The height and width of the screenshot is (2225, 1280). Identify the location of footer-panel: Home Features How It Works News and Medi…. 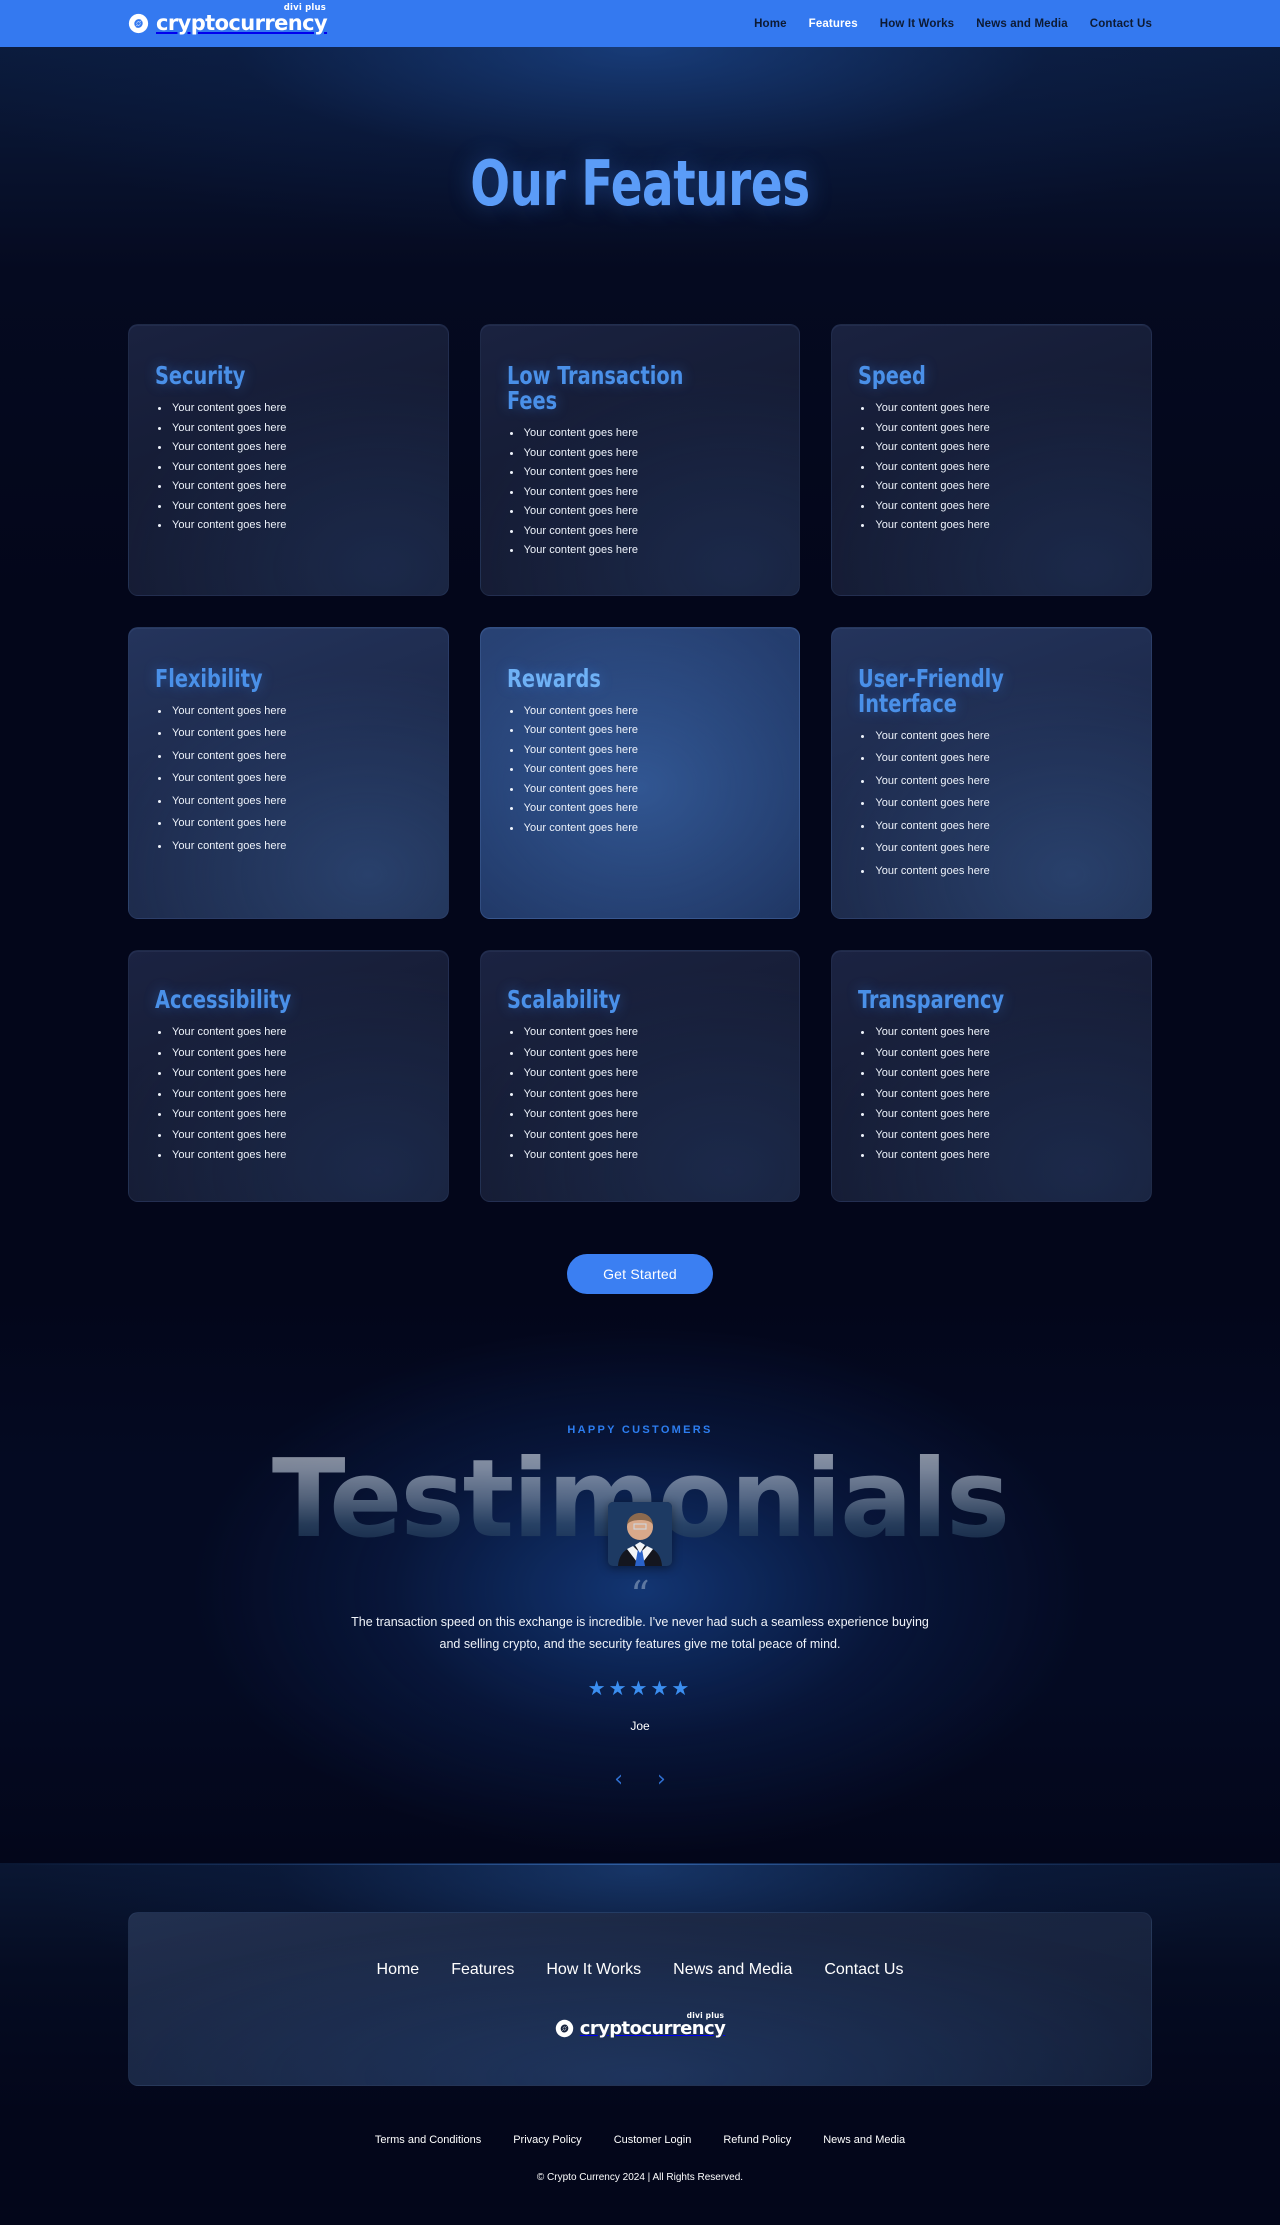
(640, 1999).